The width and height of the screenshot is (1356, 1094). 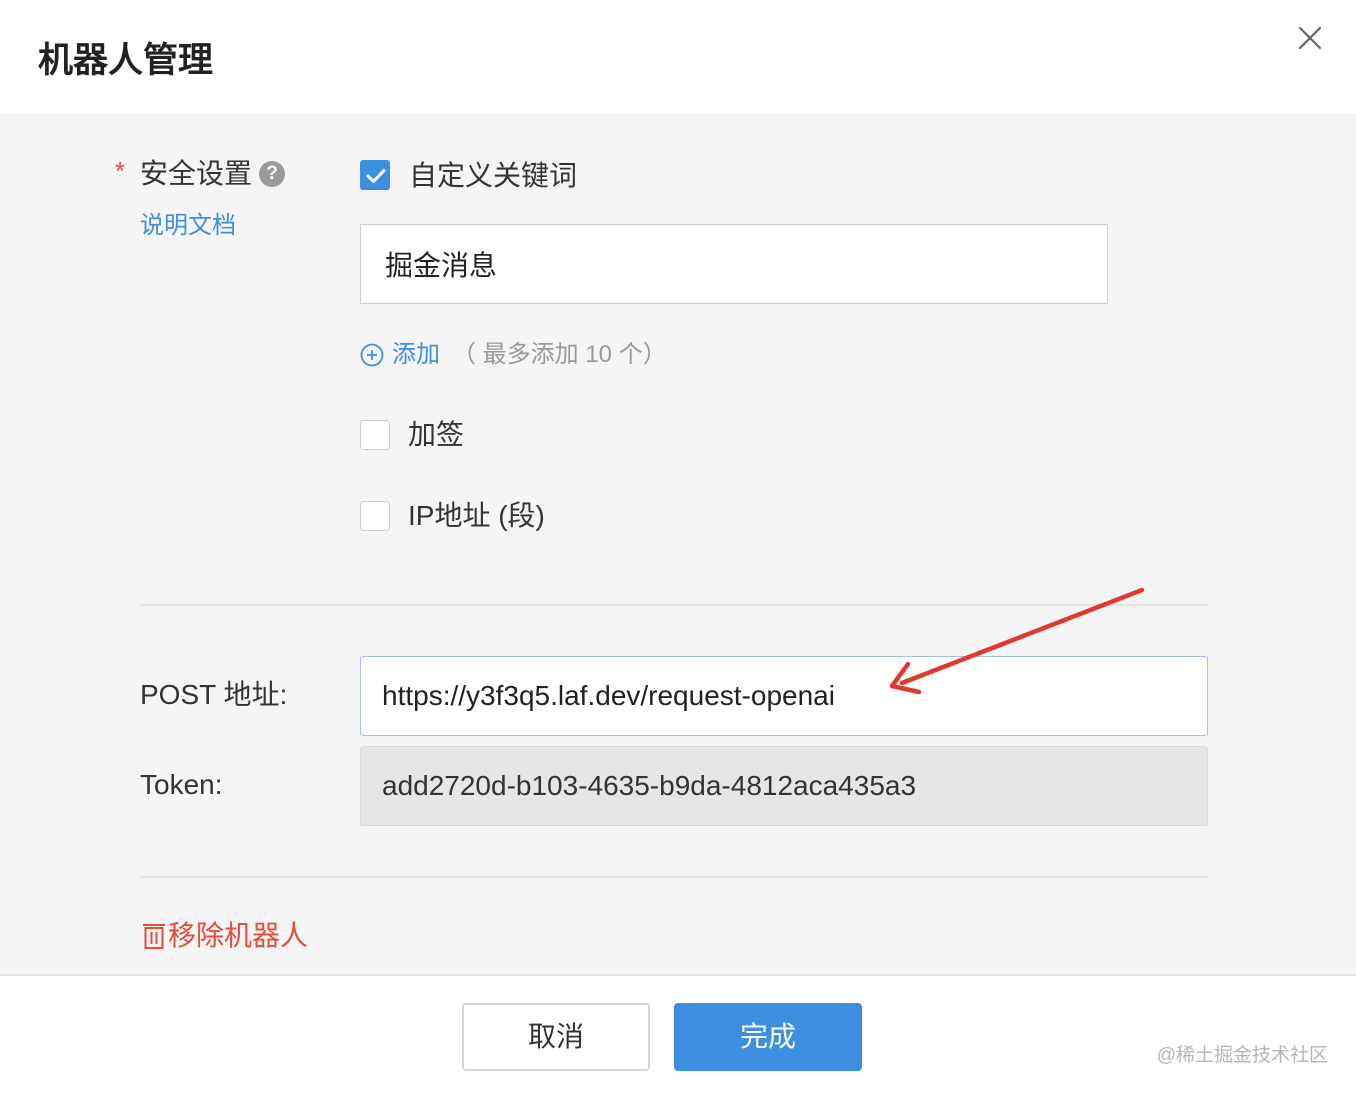 What do you see at coordinates (196, 173) in the screenshot?
I see `security-settings-label: 安全设置` at bounding box center [196, 173].